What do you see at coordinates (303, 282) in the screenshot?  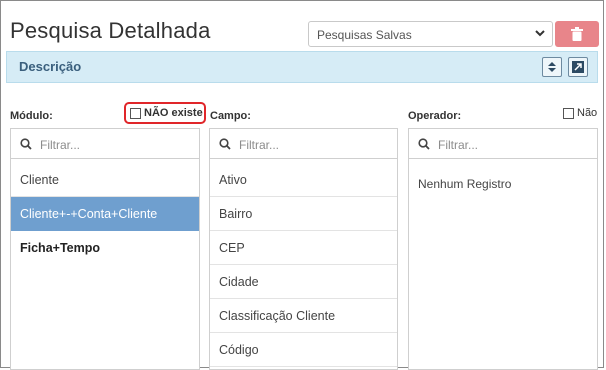 I see `list-item: Cidade` at bounding box center [303, 282].